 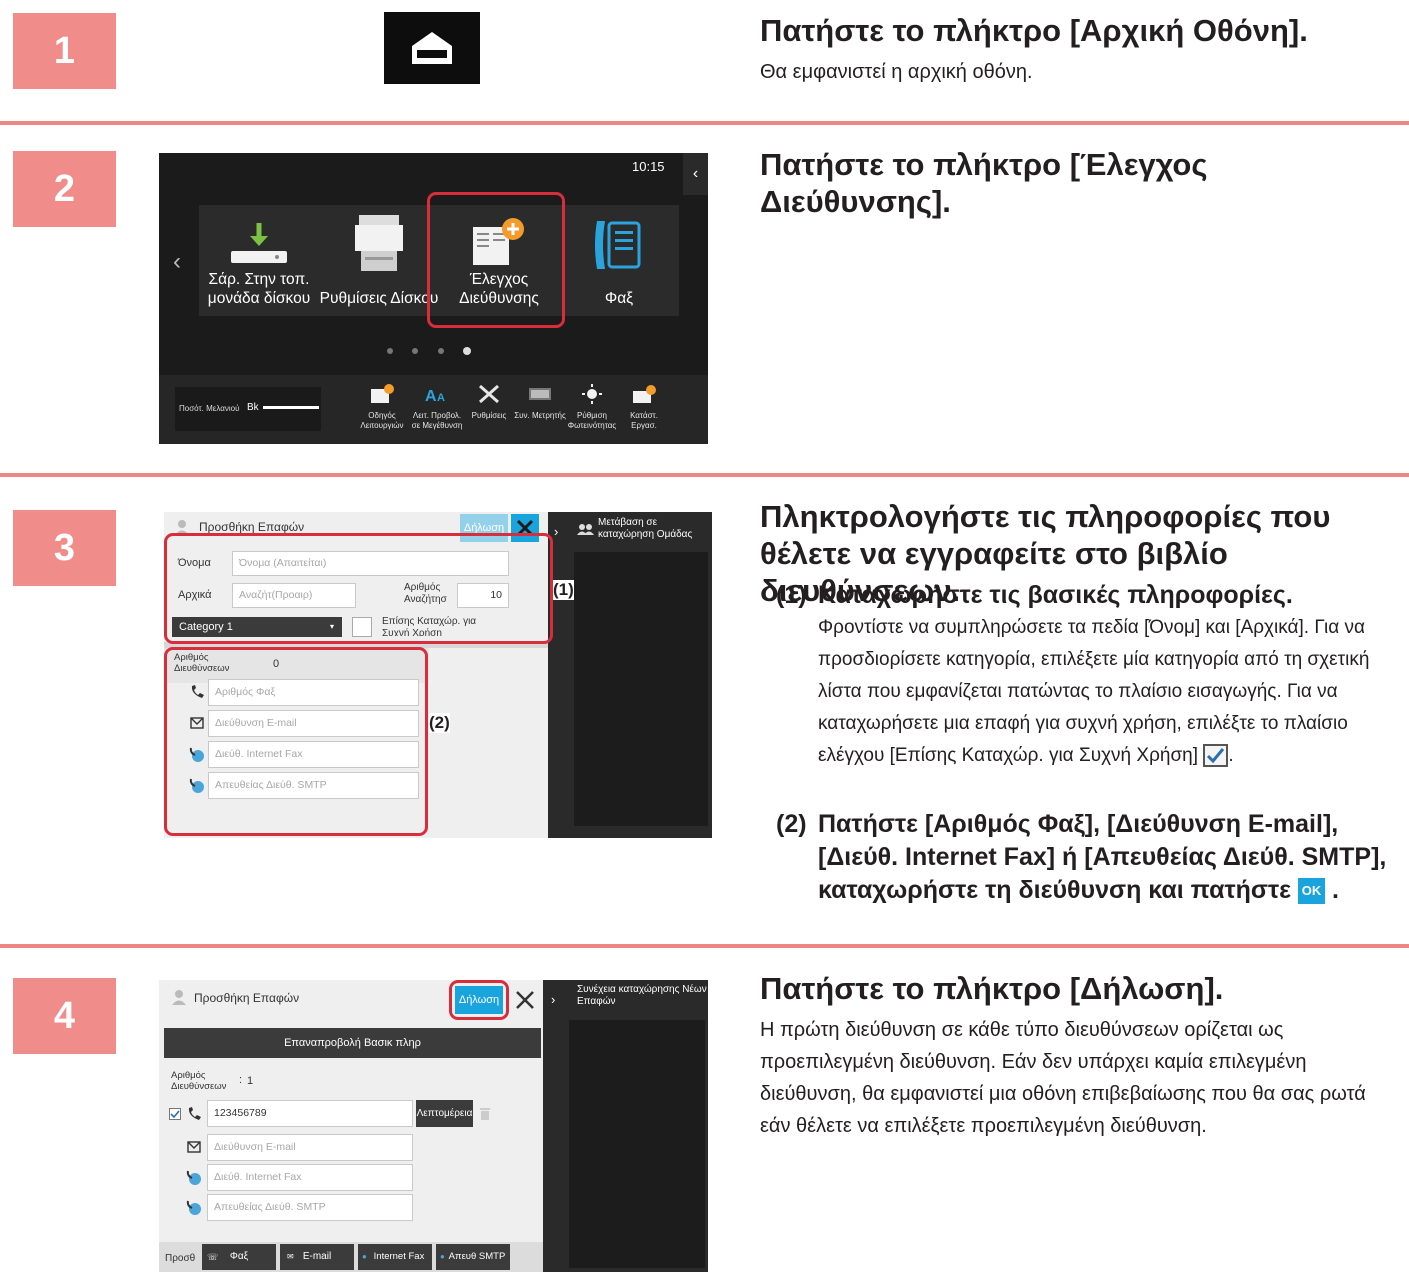 I want to click on tile-fax: Φαξ, so click(x=619, y=260).